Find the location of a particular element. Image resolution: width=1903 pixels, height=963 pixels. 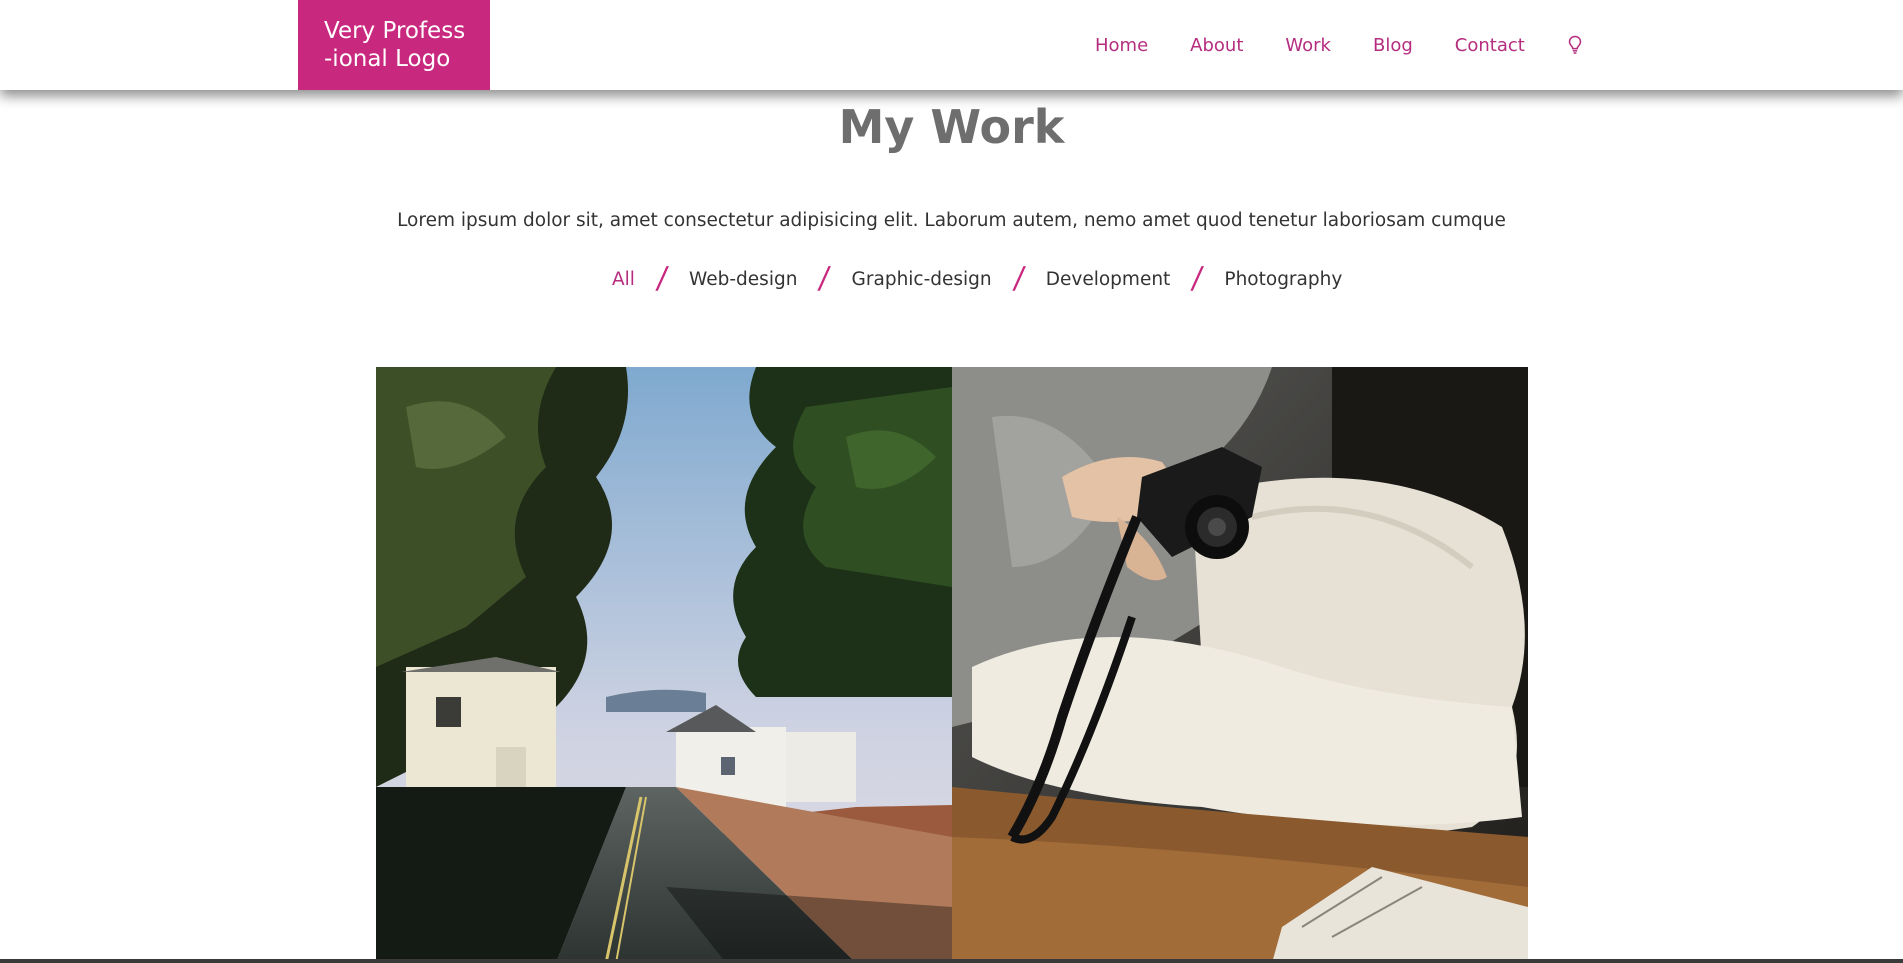

nav-home: Home is located at coordinates (1121, 45).